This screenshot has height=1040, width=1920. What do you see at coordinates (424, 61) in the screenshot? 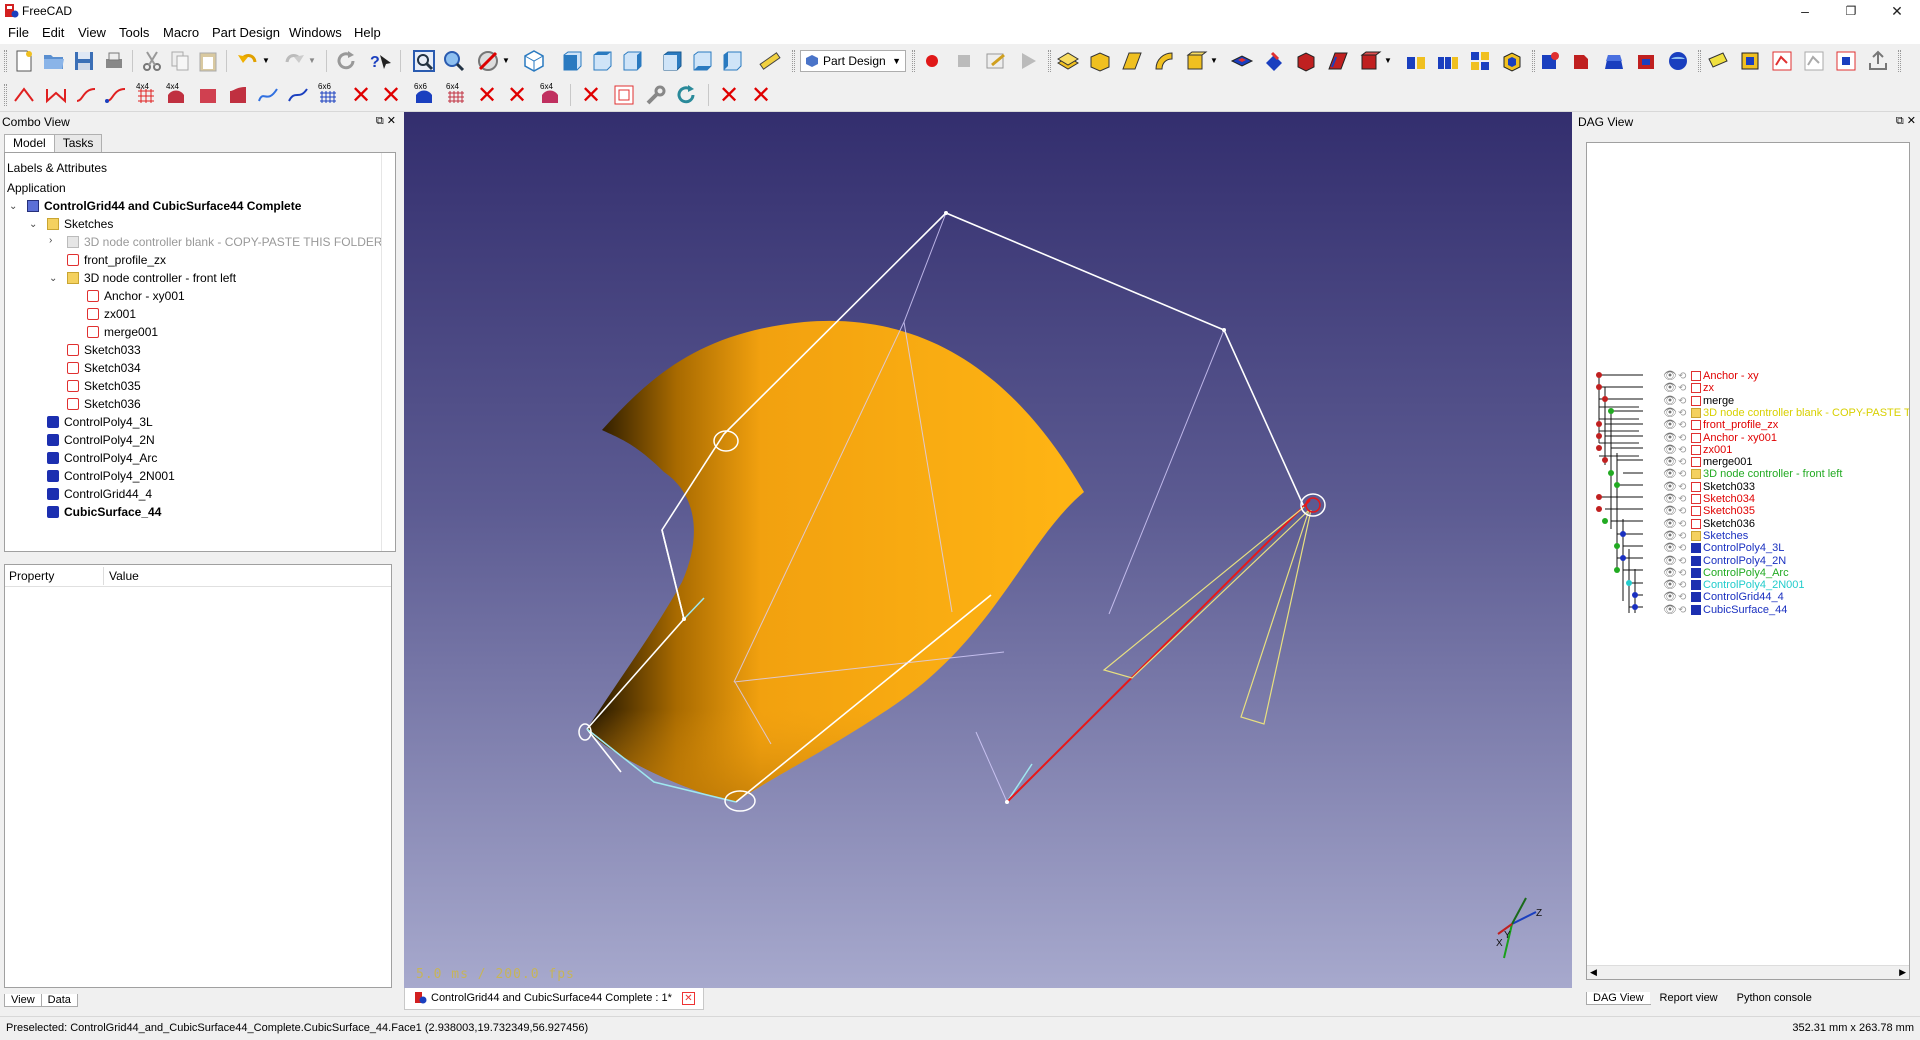
I see `fit-all-icon` at bounding box center [424, 61].